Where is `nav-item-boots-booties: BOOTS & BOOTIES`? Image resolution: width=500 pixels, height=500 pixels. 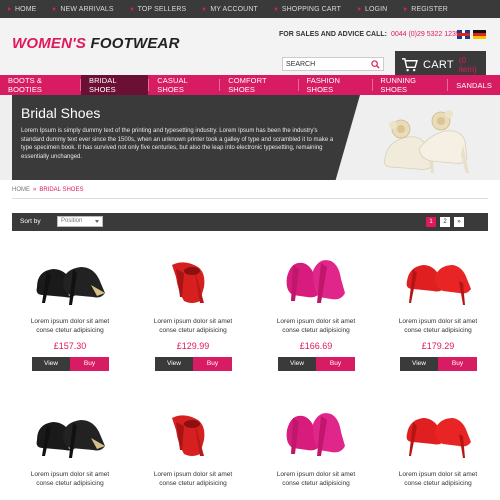
nav-item-boots-booties: BOOTS & BOOTIES is located at coordinates (40, 85).